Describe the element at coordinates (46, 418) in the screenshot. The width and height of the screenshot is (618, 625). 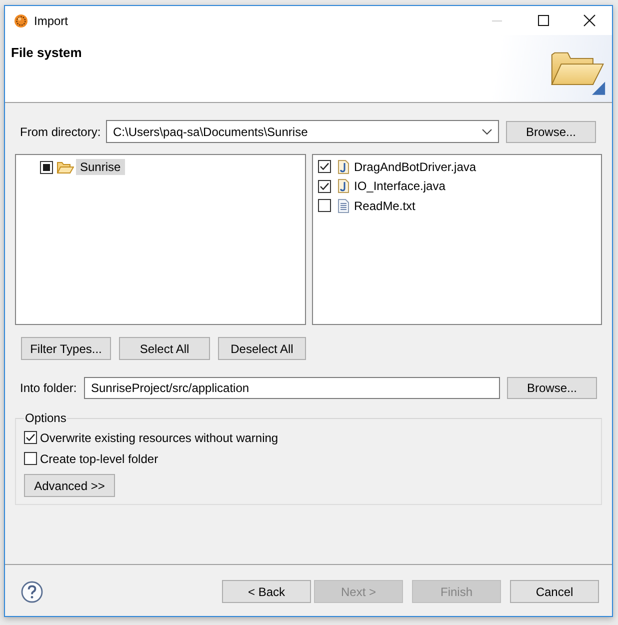
I see `group-title: Options` at that location.